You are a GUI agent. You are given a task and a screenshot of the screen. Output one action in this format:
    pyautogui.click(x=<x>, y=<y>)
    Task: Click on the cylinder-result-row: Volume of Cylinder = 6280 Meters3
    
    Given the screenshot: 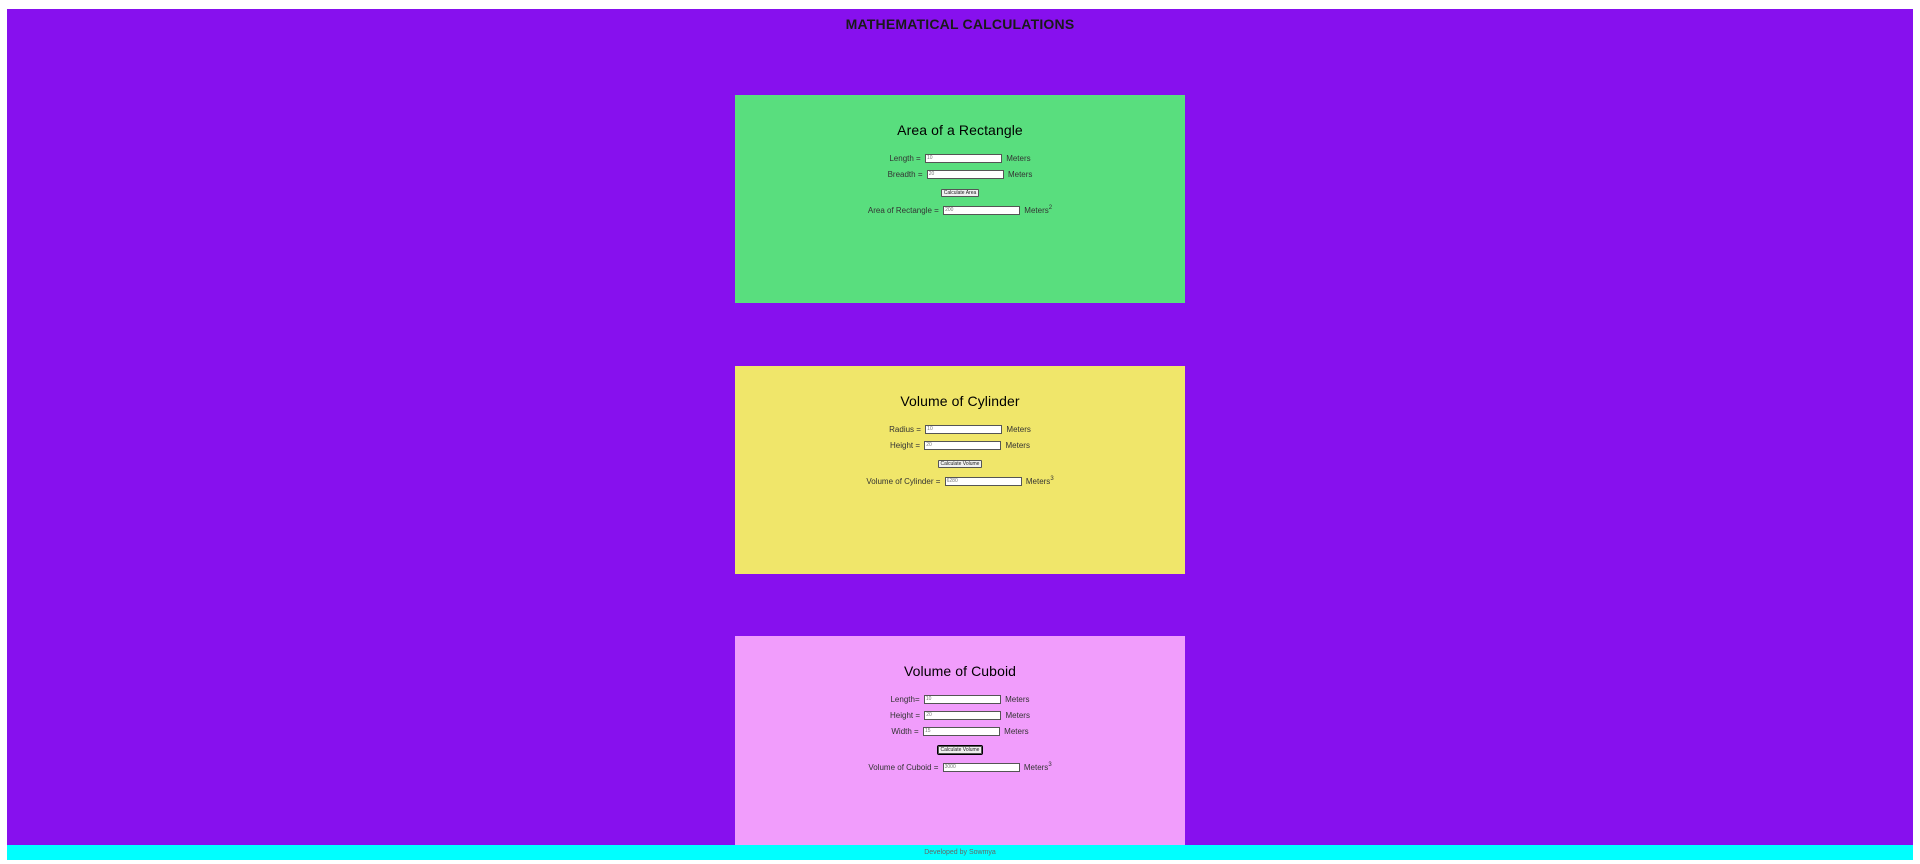 What is the action you would take?
    pyautogui.click(x=960, y=482)
    